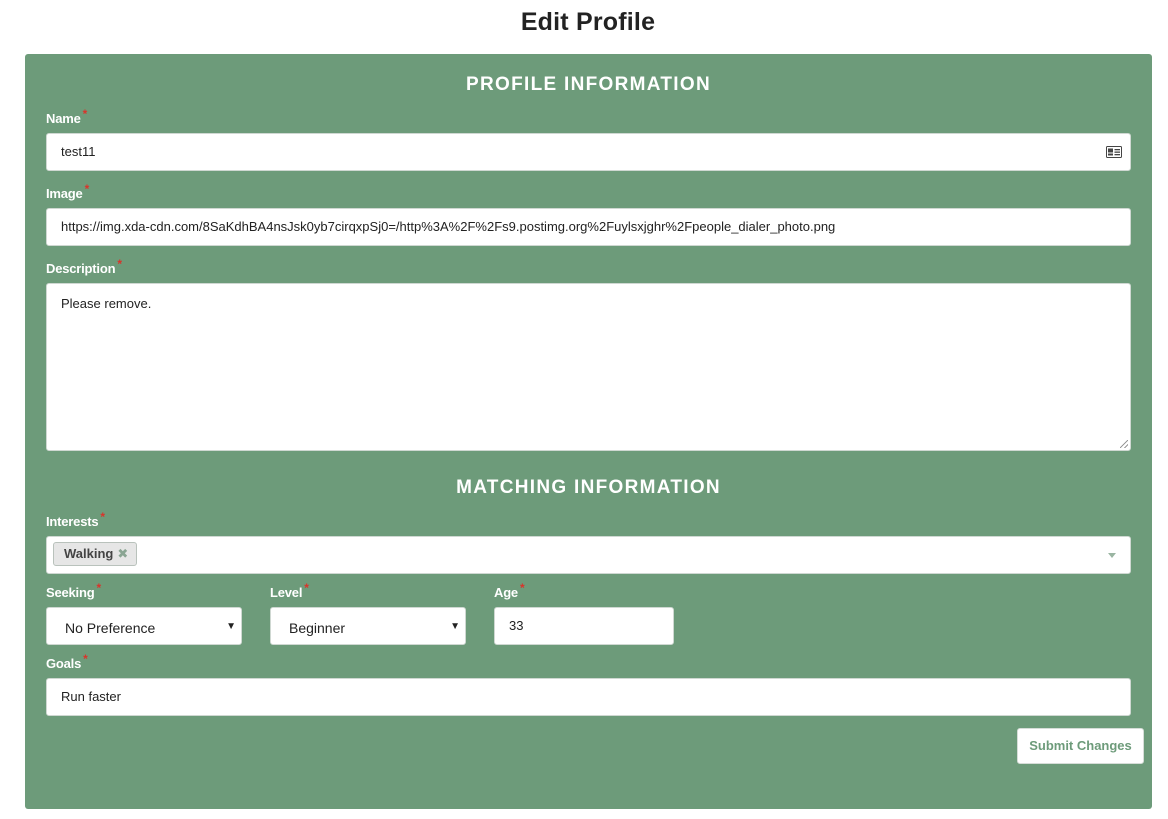 The height and width of the screenshot is (819, 1168). What do you see at coordinates (1124, 444) in the screenshot?
I see `resize-handle` at bounding box center [1124, 444].